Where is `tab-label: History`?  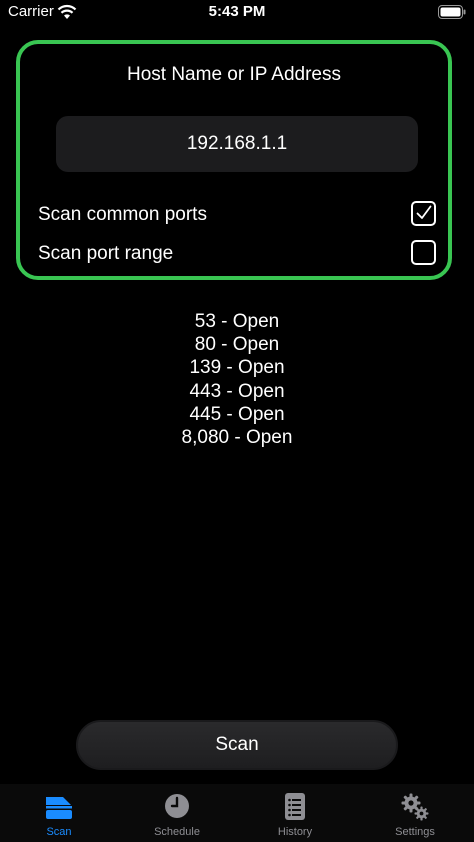
tab-label: History is located at coordinates (295, 832).